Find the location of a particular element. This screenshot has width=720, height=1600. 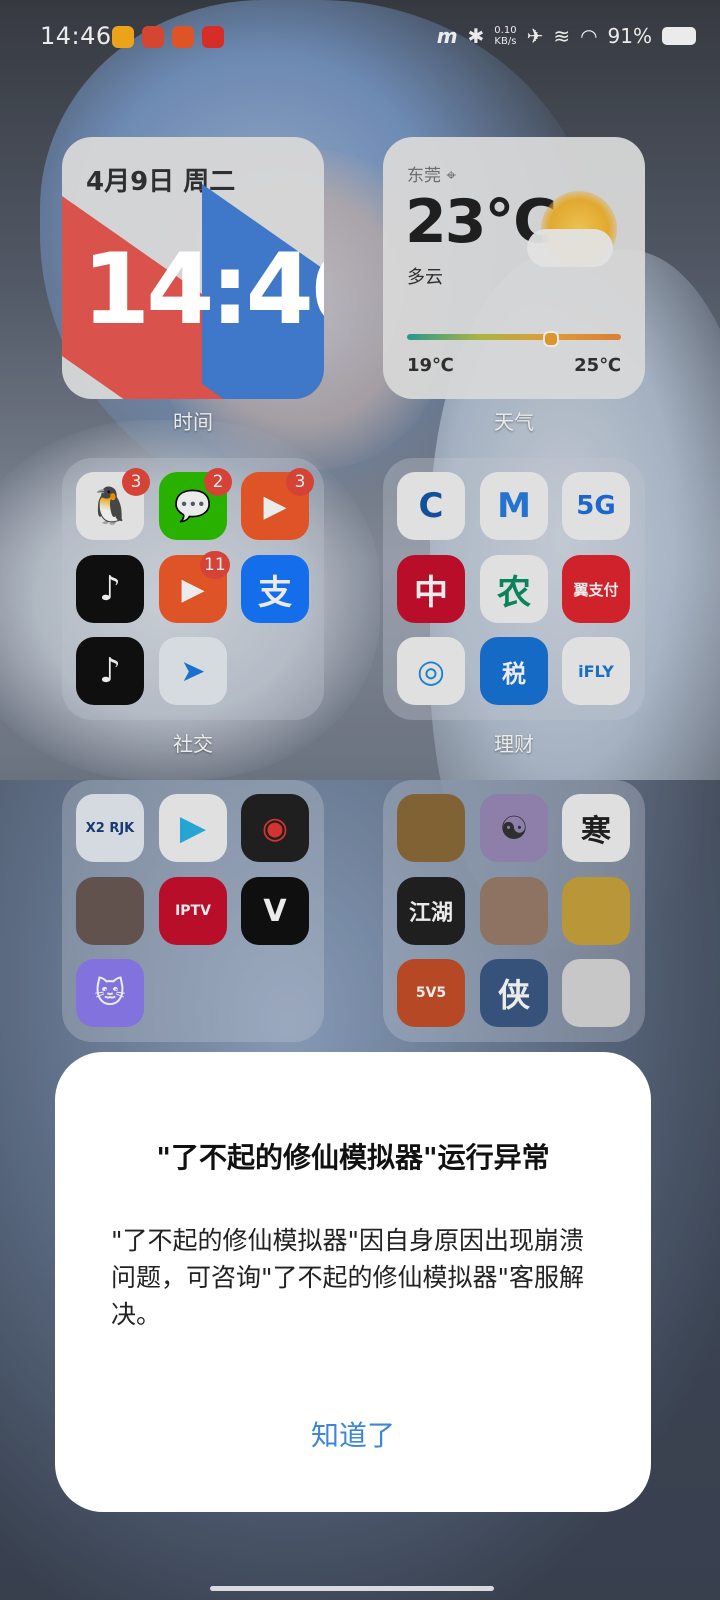

dialog-title: "了不起的修仙模拟器"运行异常 is located at coordinates (353, 1157).